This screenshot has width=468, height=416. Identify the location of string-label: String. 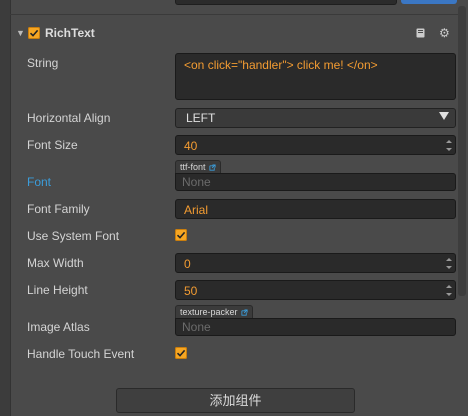
(43, 63).